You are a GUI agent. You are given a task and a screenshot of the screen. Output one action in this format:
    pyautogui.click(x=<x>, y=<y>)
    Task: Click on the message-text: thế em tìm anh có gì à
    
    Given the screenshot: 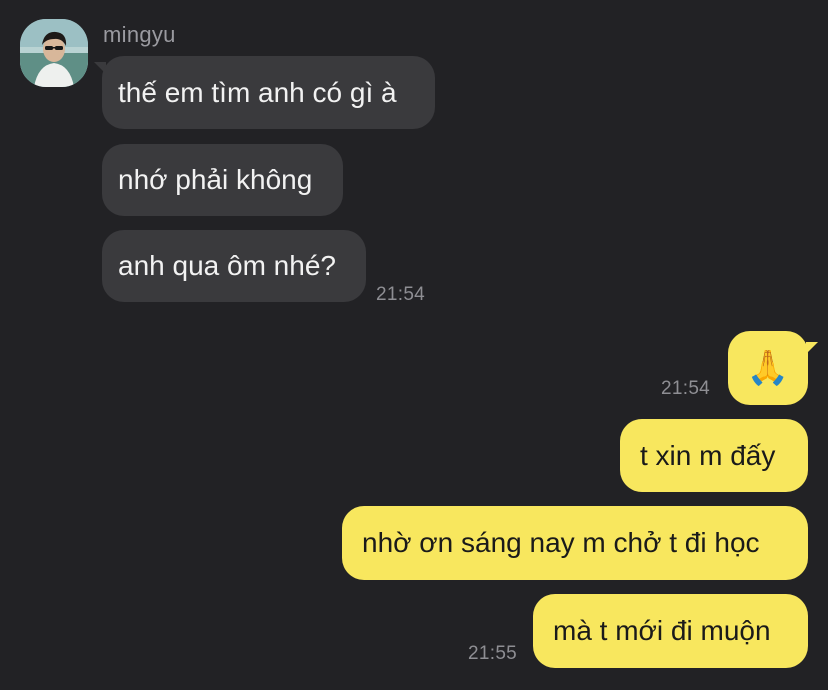 What is the action you would take?
    pyautogui.click(x=257, y=92)
    